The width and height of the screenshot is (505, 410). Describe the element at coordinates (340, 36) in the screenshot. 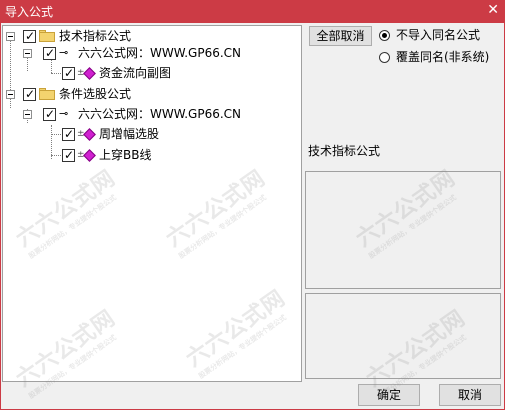

I see `cancel-all-button: 全部取消` at that location.